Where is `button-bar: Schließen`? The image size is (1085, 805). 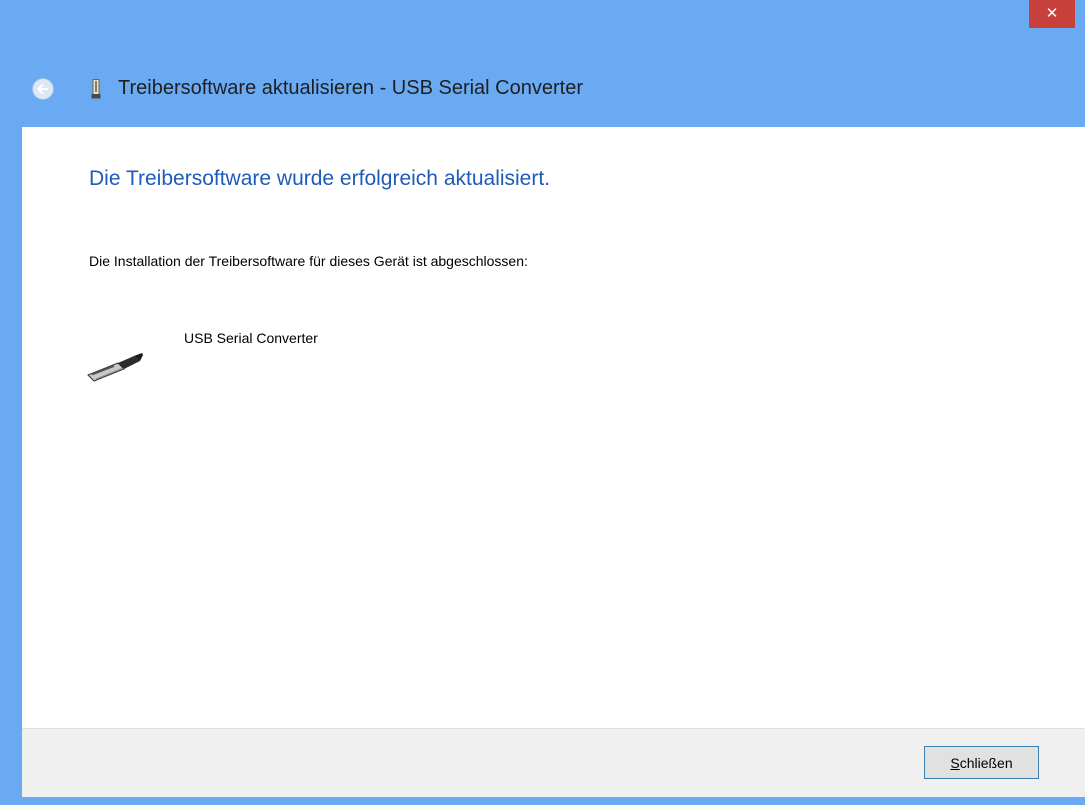 button-bar: Schließen is located at coordinates (553, 762).